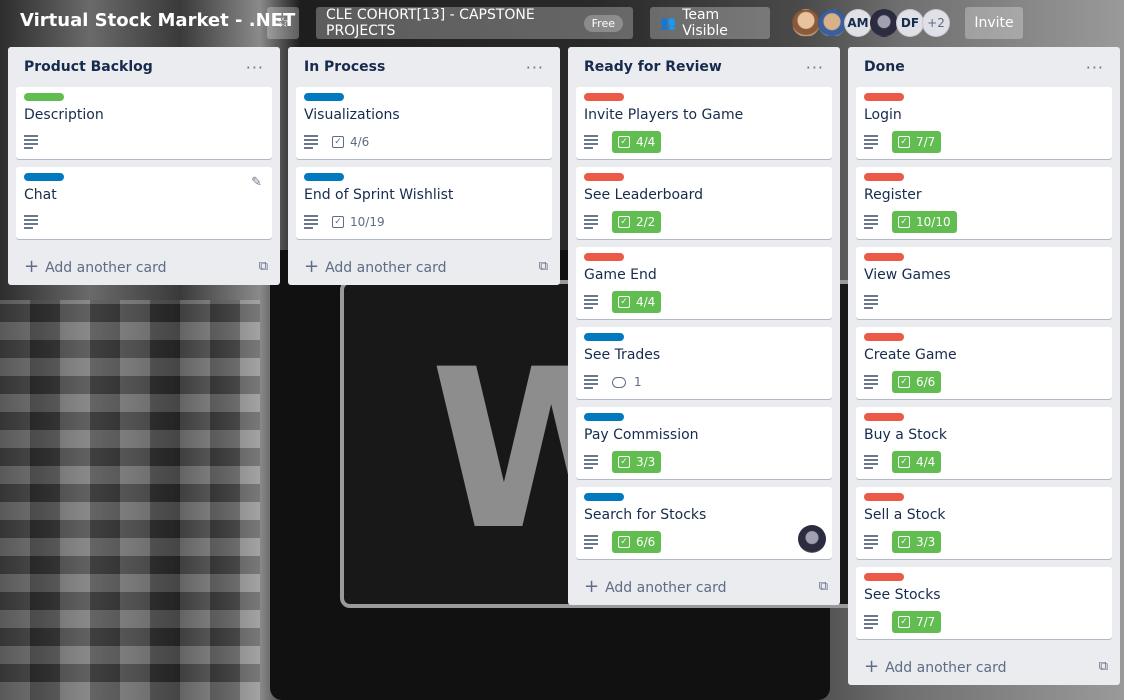  Describe the element at coordinates (646, 302) in the screenshot. I see `checklist-count: 4/4` at that location.